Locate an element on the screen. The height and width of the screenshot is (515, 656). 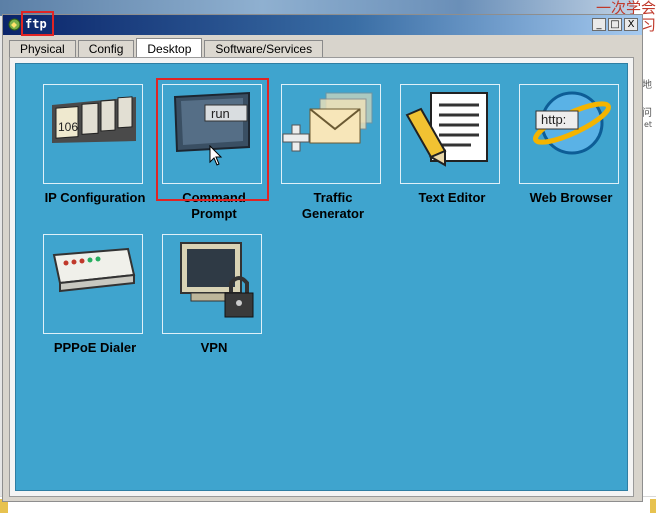
http-text: http: is located at coordinates (553, 119).